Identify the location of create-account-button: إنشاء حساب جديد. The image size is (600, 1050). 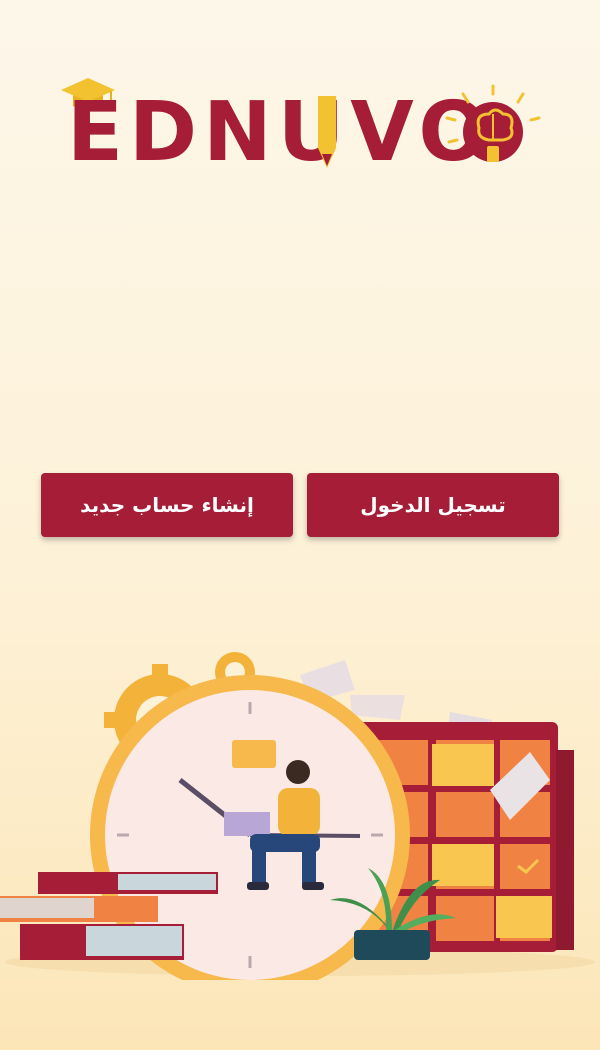
(167, 505).